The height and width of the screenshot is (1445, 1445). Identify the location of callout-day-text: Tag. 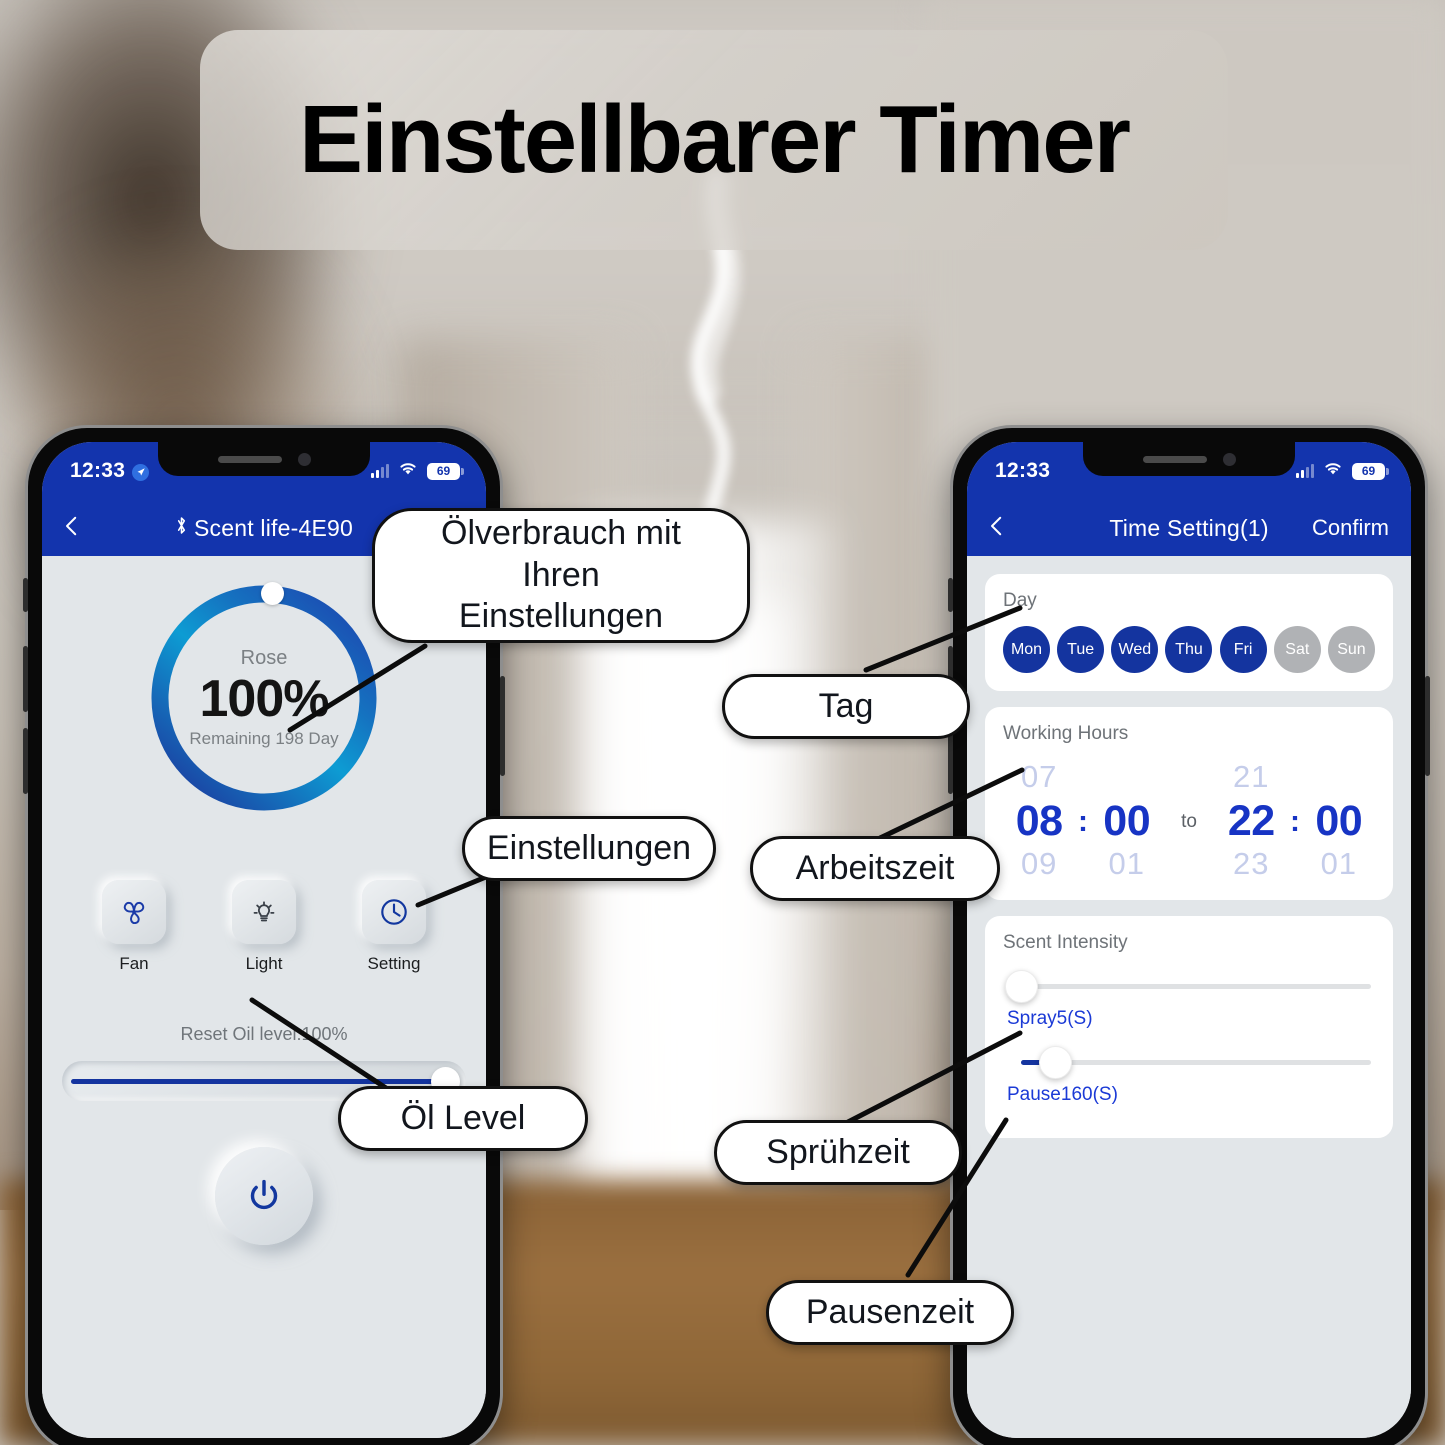
(846, 706).